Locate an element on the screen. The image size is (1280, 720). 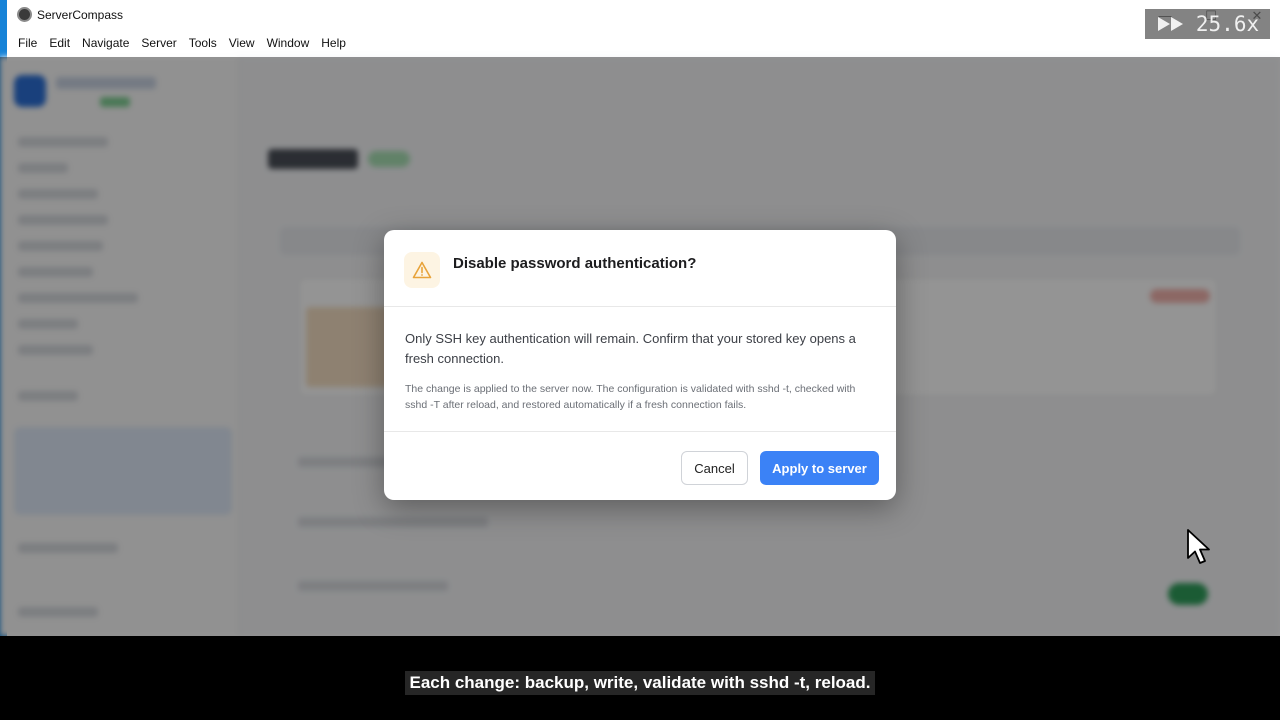
warning-triangle-icon is located at coordinates (422, 270).